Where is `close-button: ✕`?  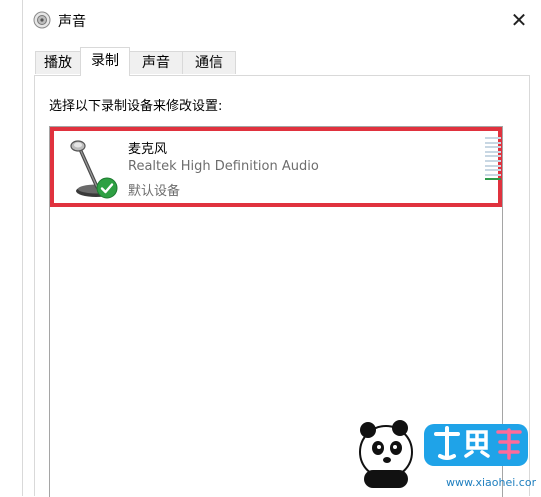
close-button: ✕ is located at coordinates (518, 20).